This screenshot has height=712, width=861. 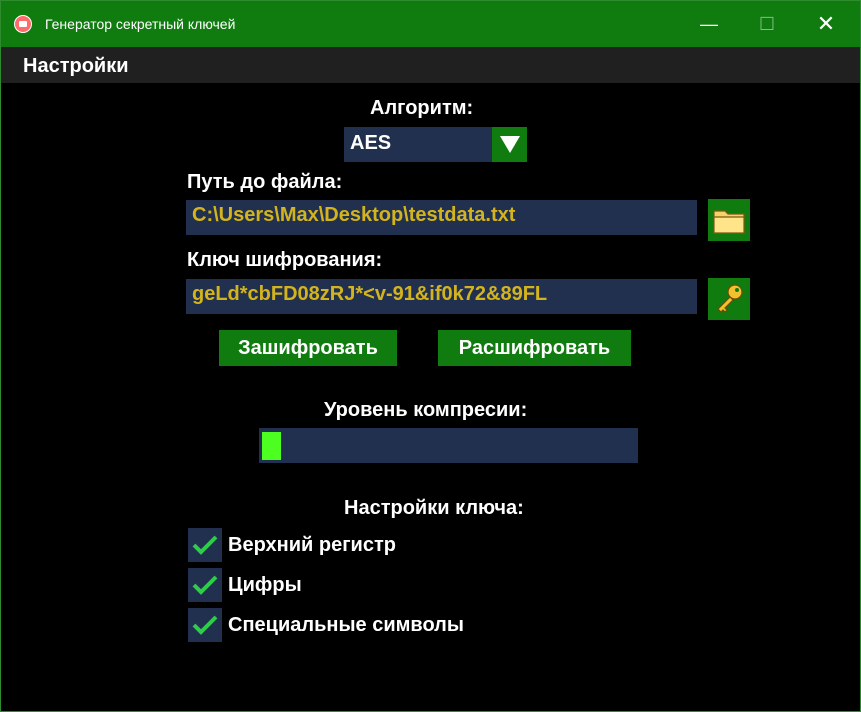 I want to click on maximize-button: ☐, so click(x=767, y=24).